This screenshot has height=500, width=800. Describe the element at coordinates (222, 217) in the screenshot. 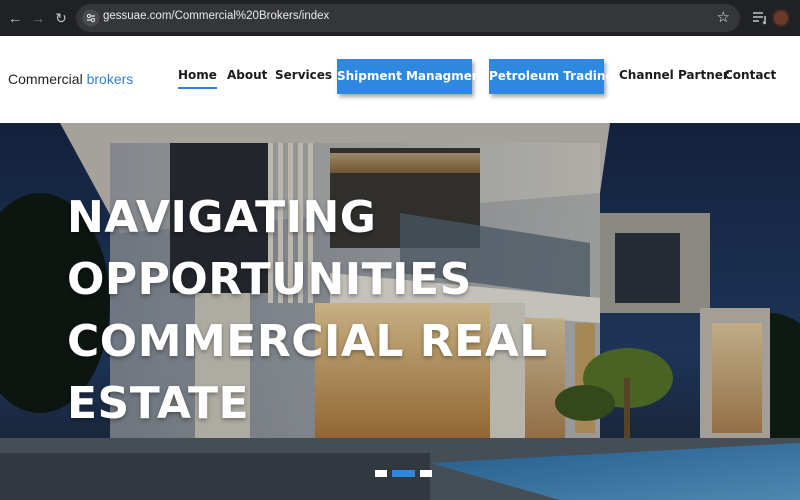

I see `hero-line: NAVIGATING` at that location.